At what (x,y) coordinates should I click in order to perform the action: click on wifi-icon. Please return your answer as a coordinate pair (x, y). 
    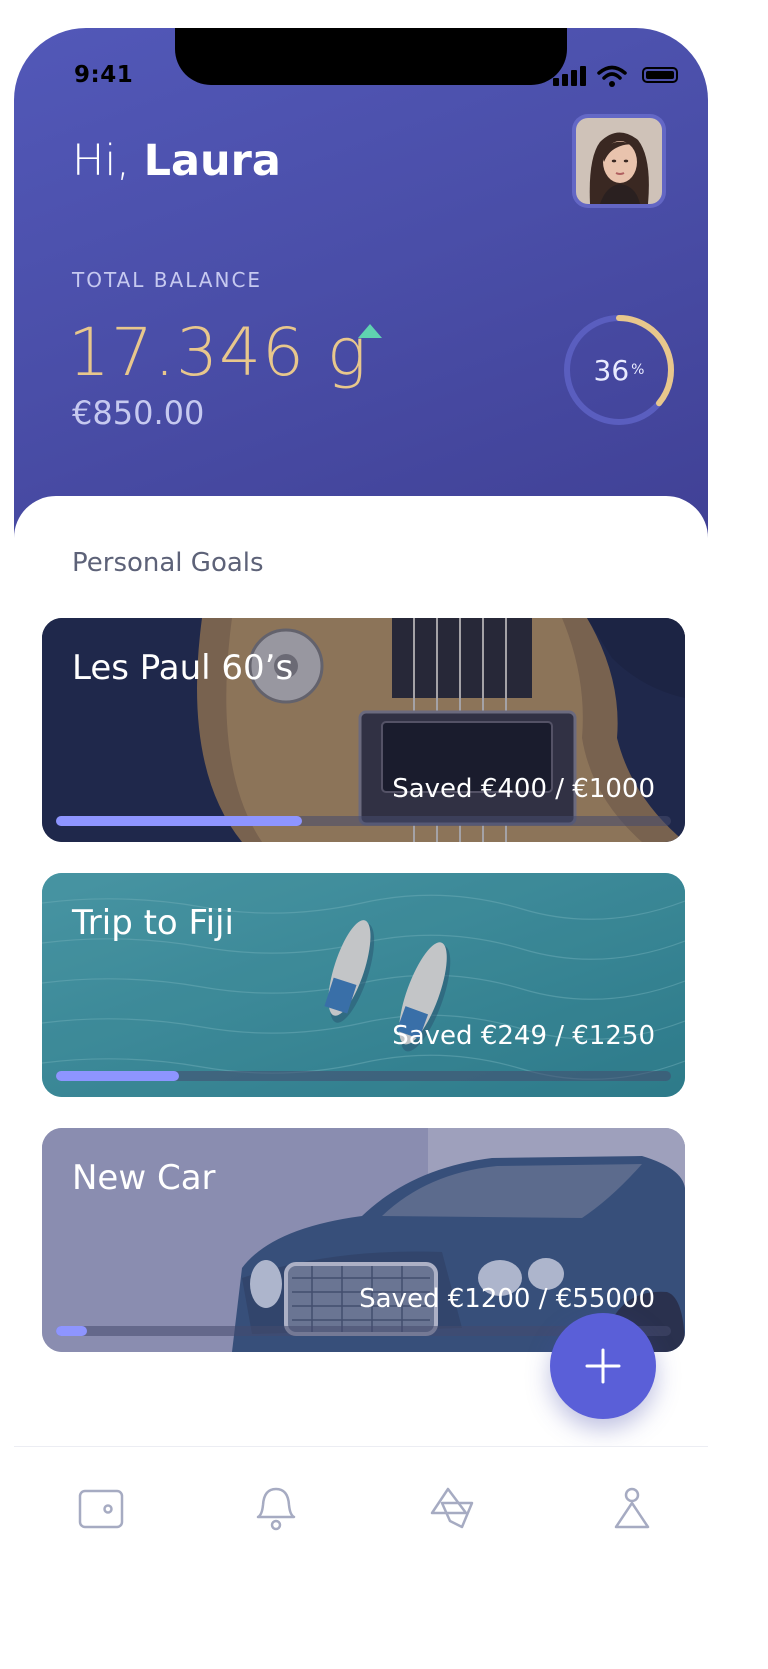
    Looking at the image, I should click on (612, 76).